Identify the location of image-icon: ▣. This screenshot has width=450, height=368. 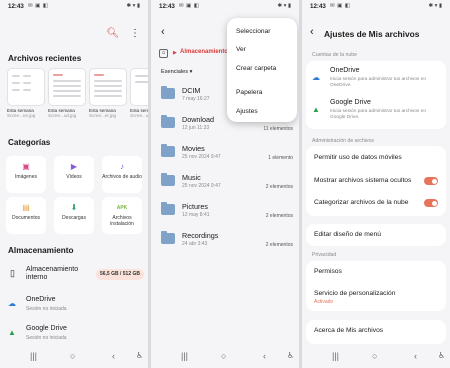
(26, 166).